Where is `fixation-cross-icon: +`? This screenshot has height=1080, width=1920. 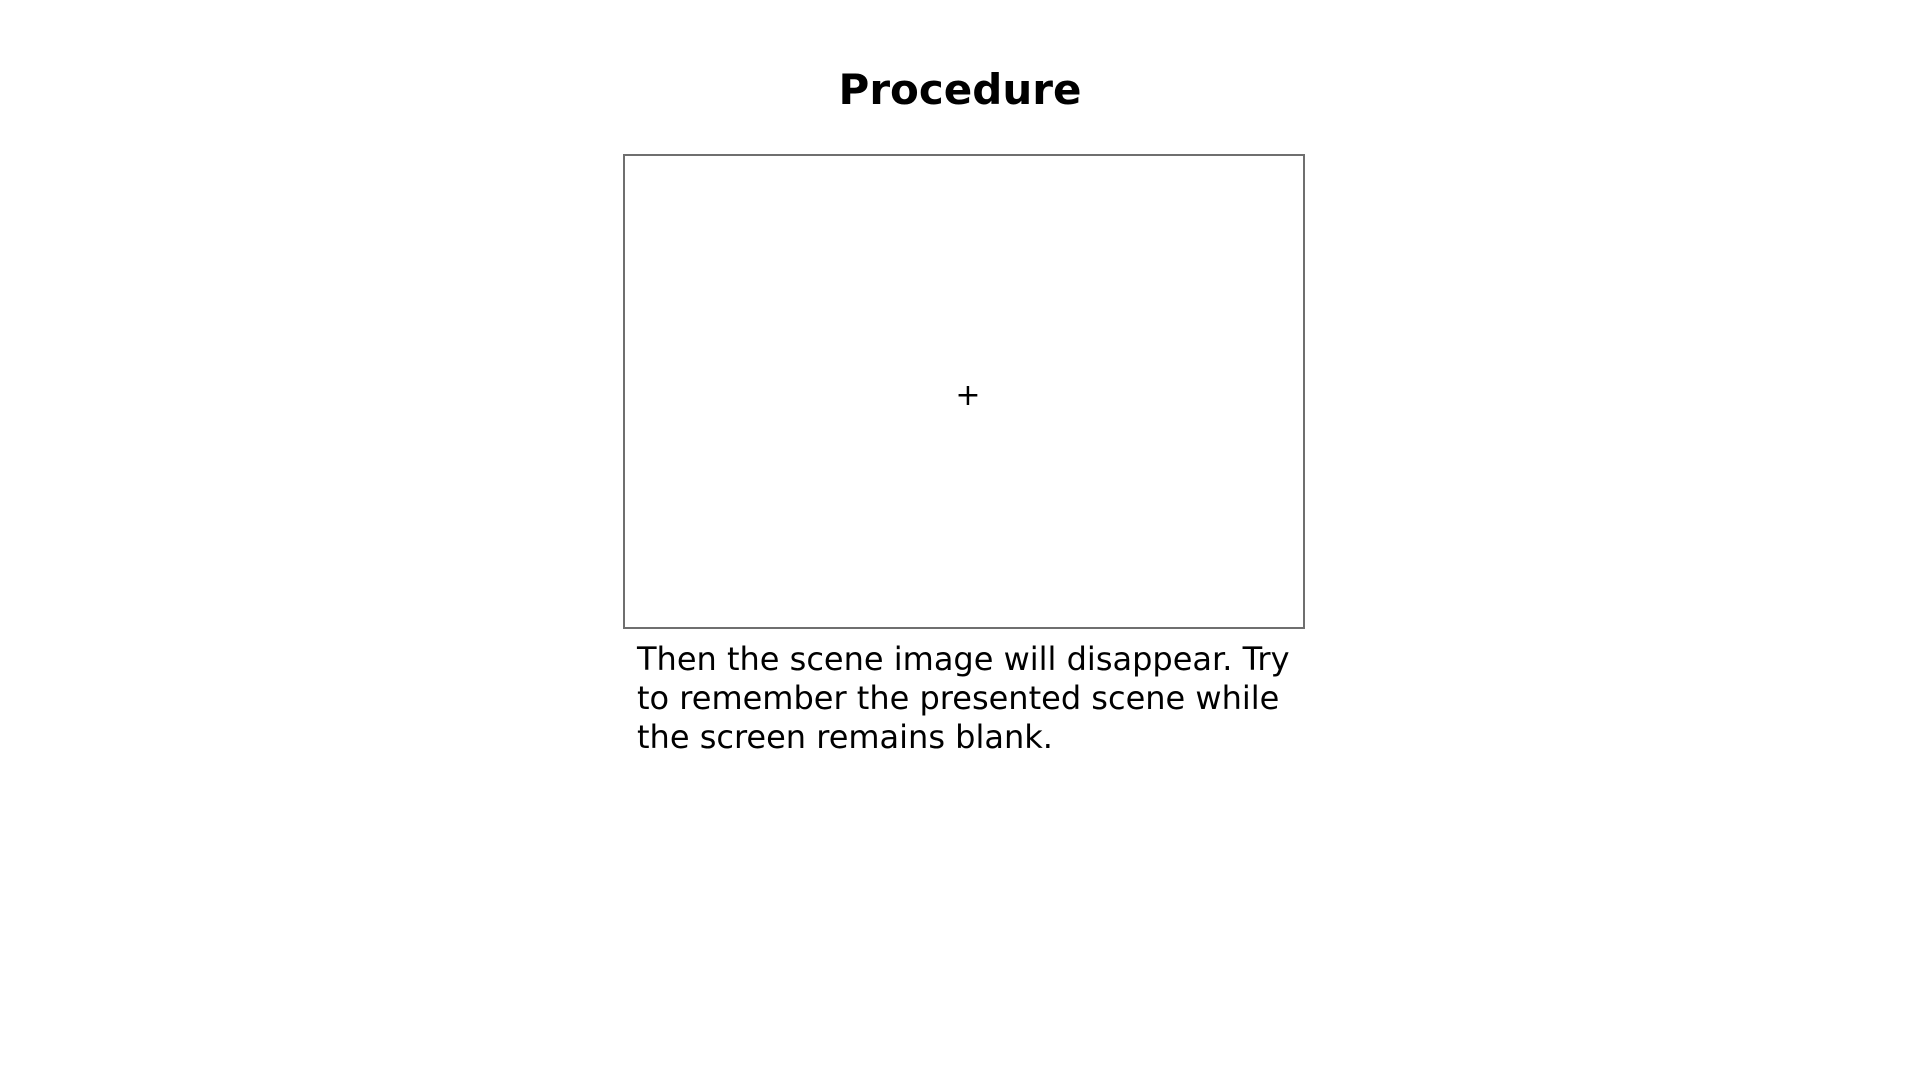 fixation-cross-icon: + is located at coordinates (968, 395).